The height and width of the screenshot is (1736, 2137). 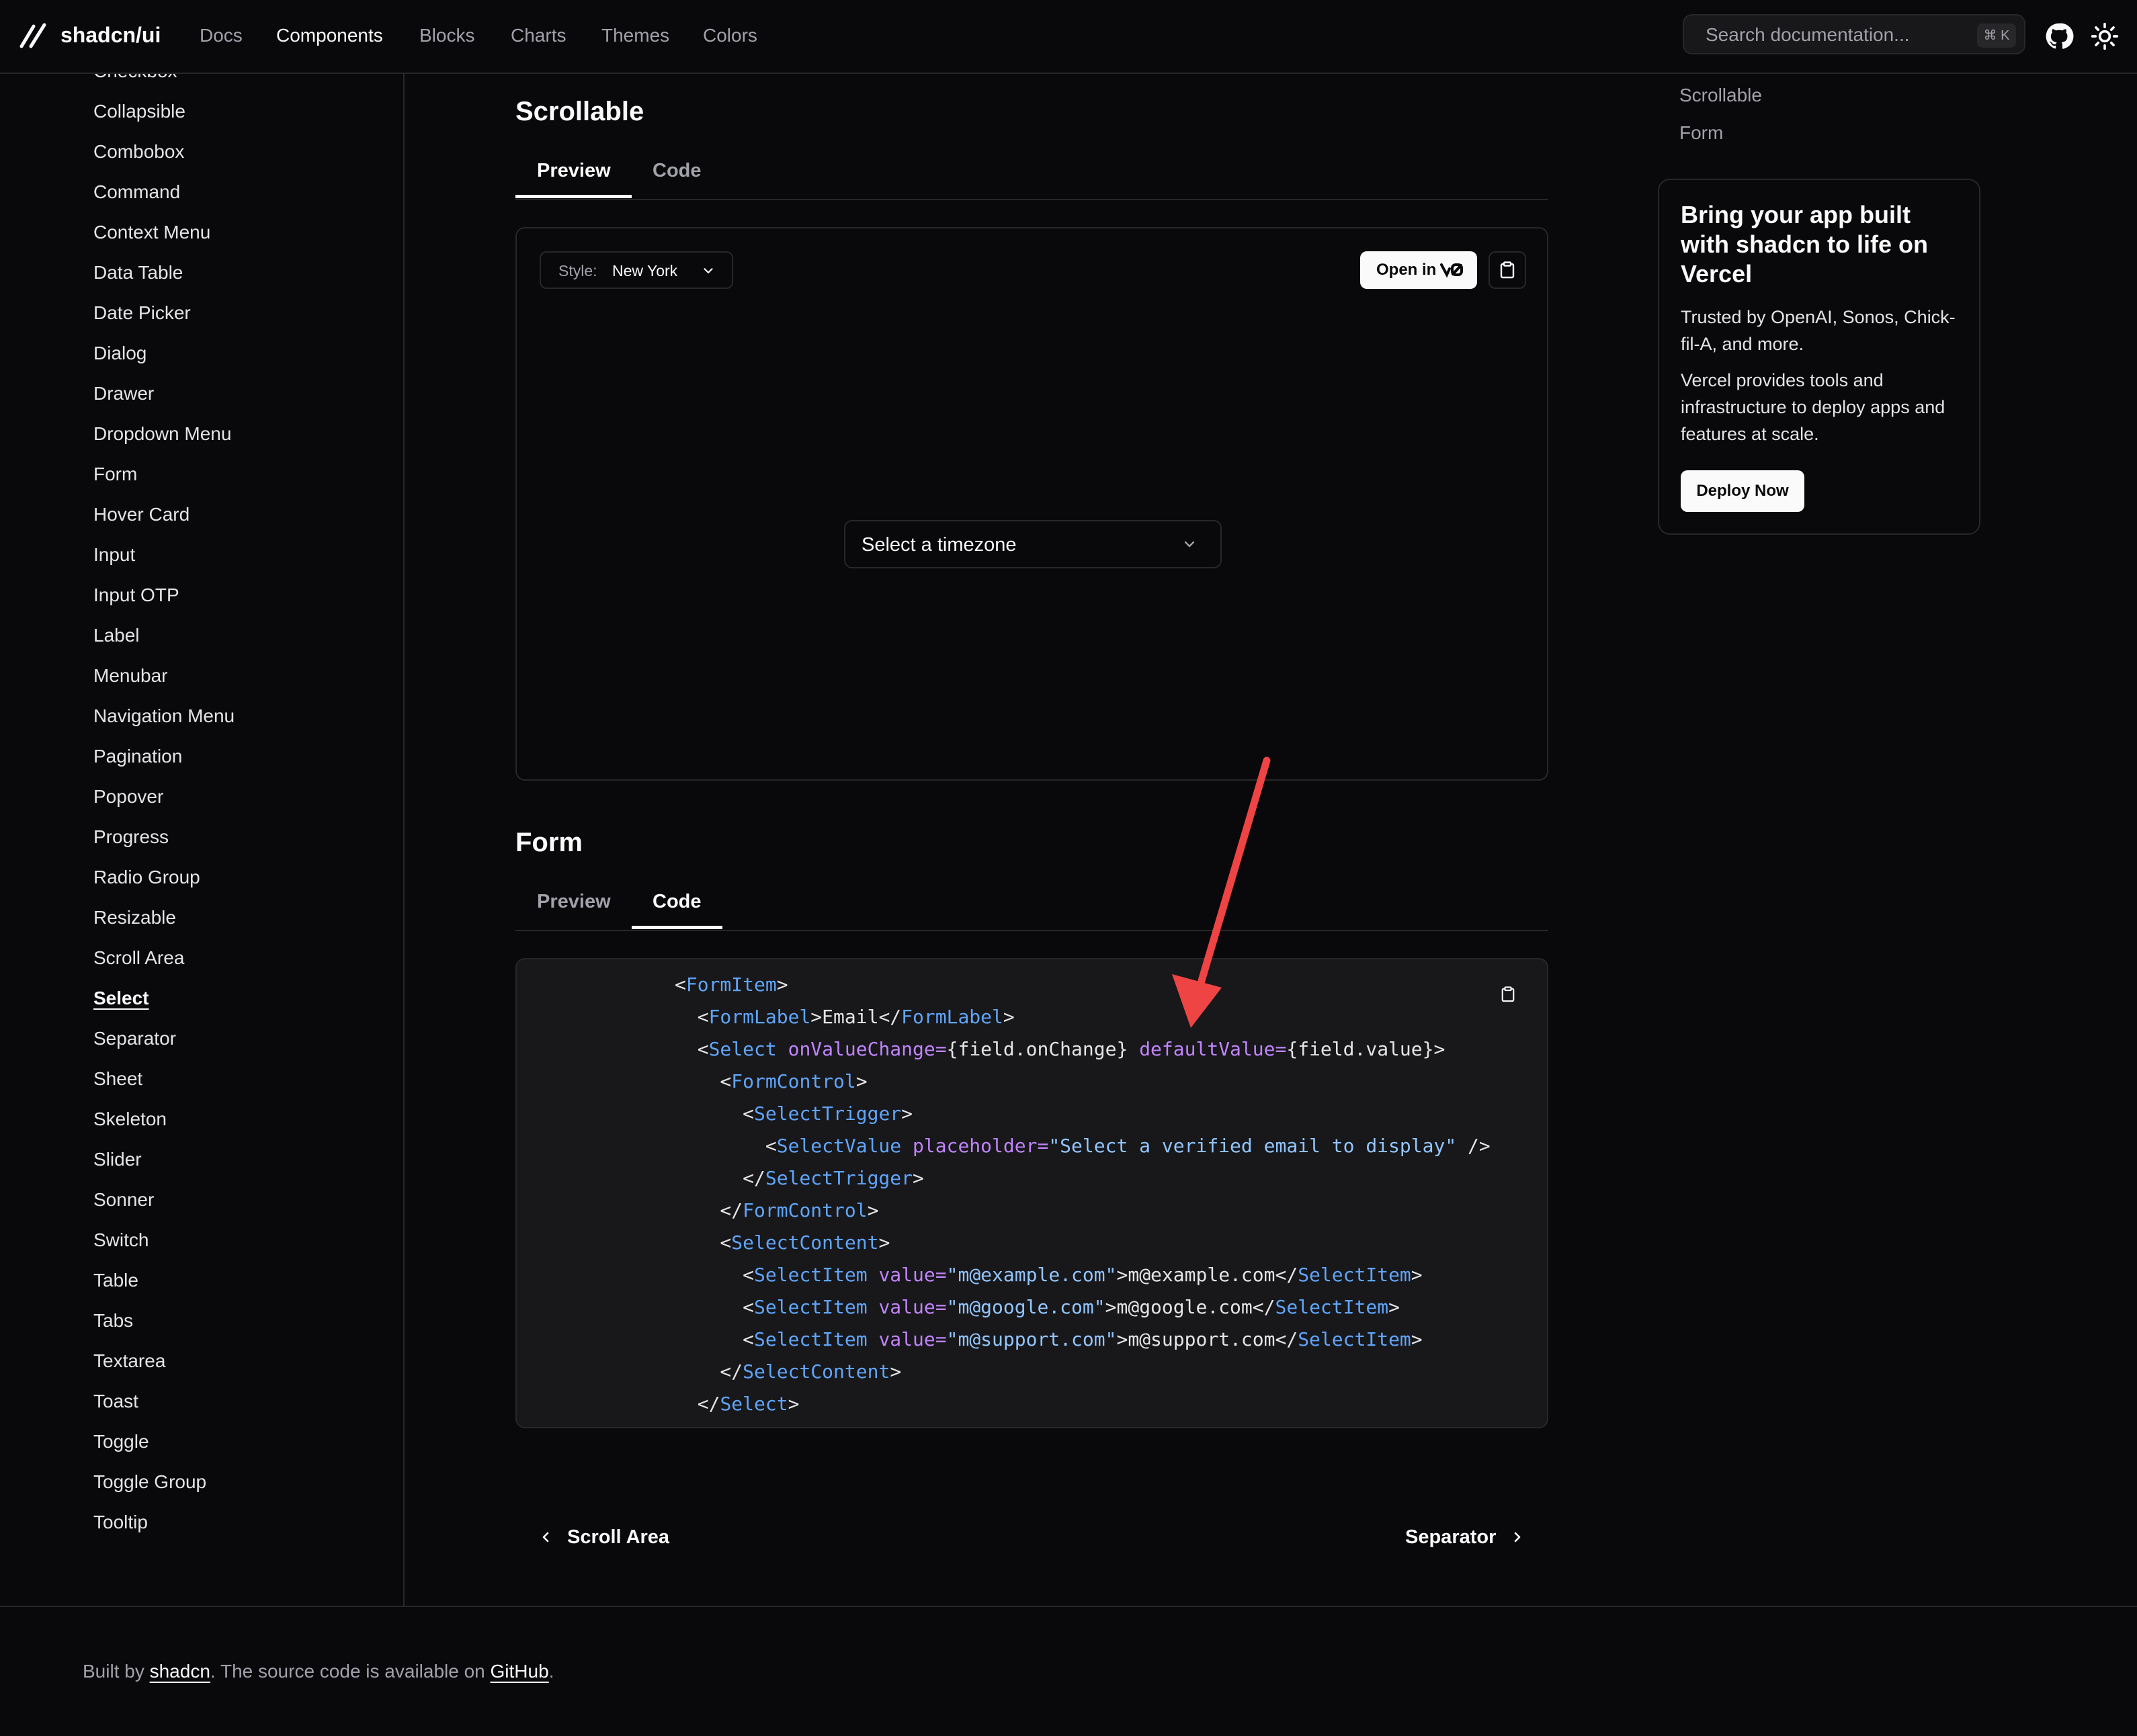 I want to click on sidebar-item: Textarea, so click(x=129, y=1361).